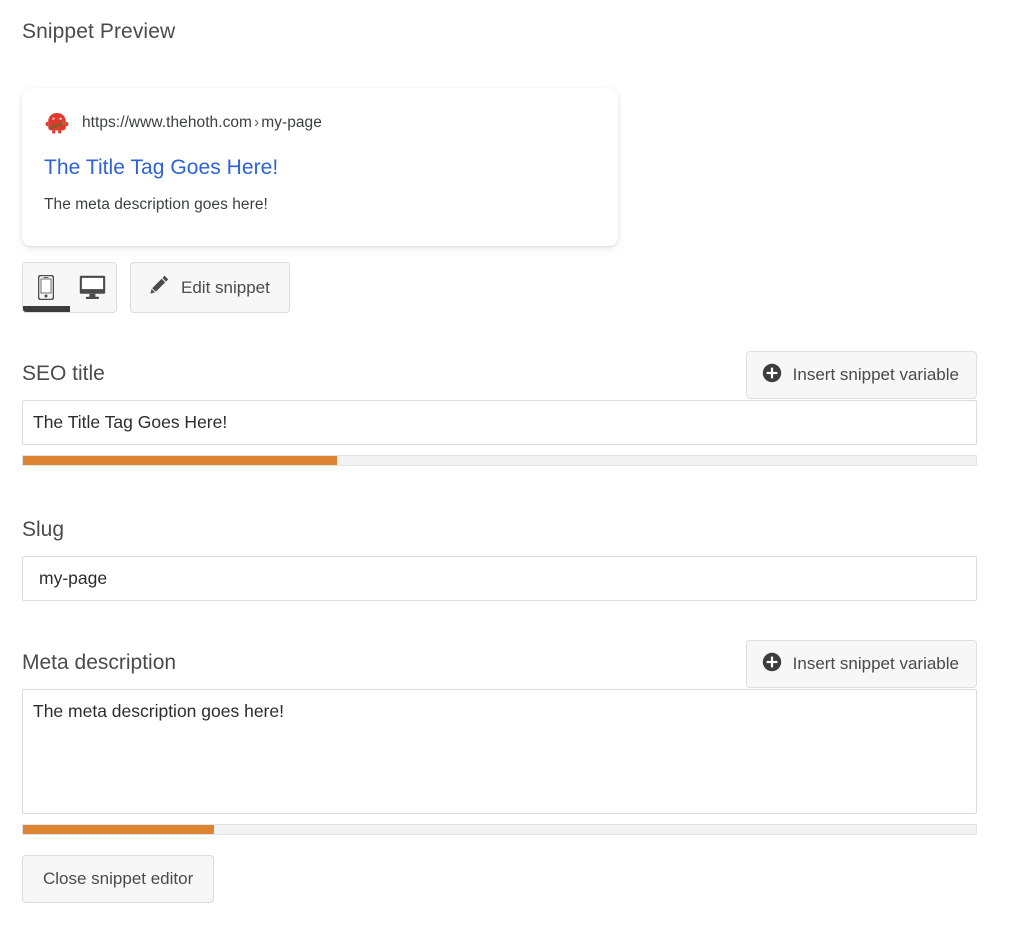  I want to click on seo-title-field-group: SEO title Insert snippet variable, so click(499, 408).